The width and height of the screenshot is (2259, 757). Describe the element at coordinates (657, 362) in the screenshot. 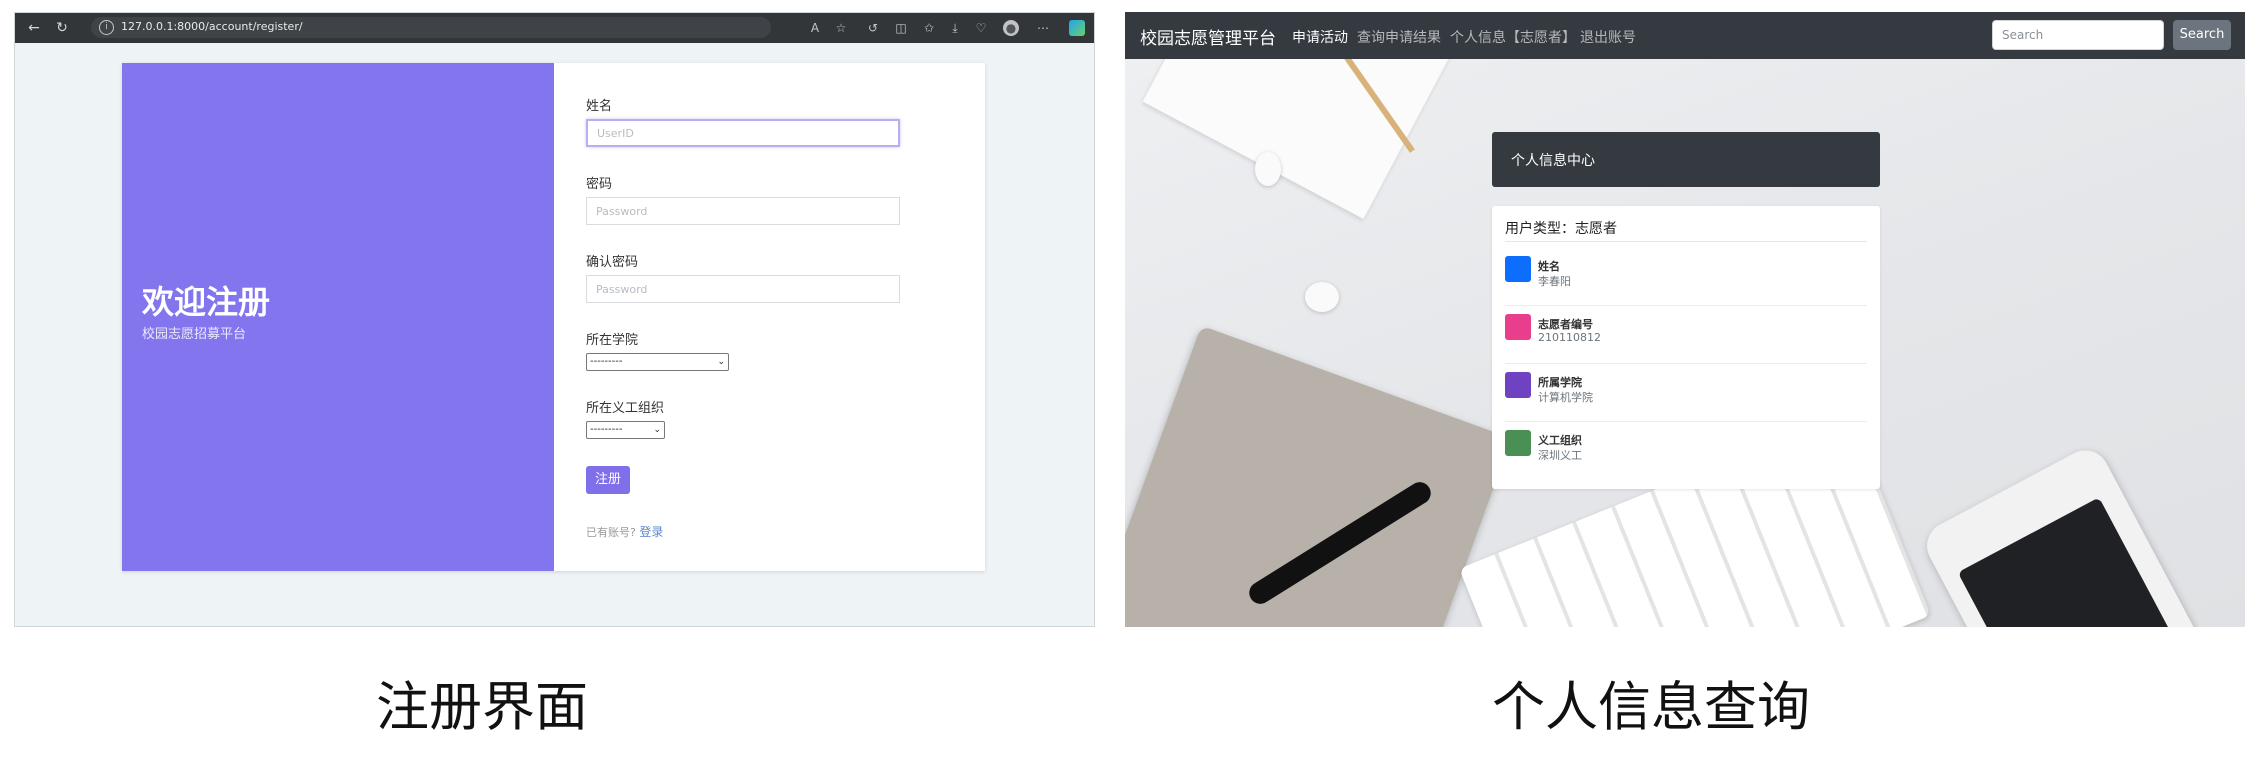

I see `college-select: --------- ⌄` at that location.